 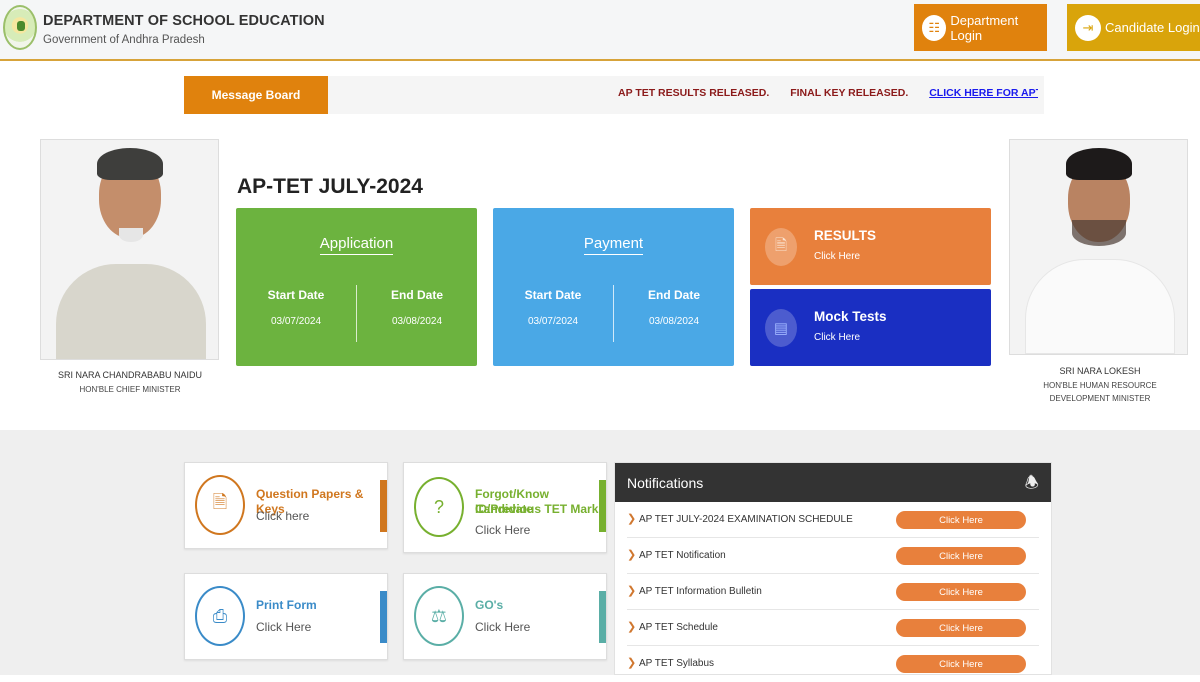 I want to click on notification-item: ❯ AP TET Notification Click Here, so click(x=833, y=556).